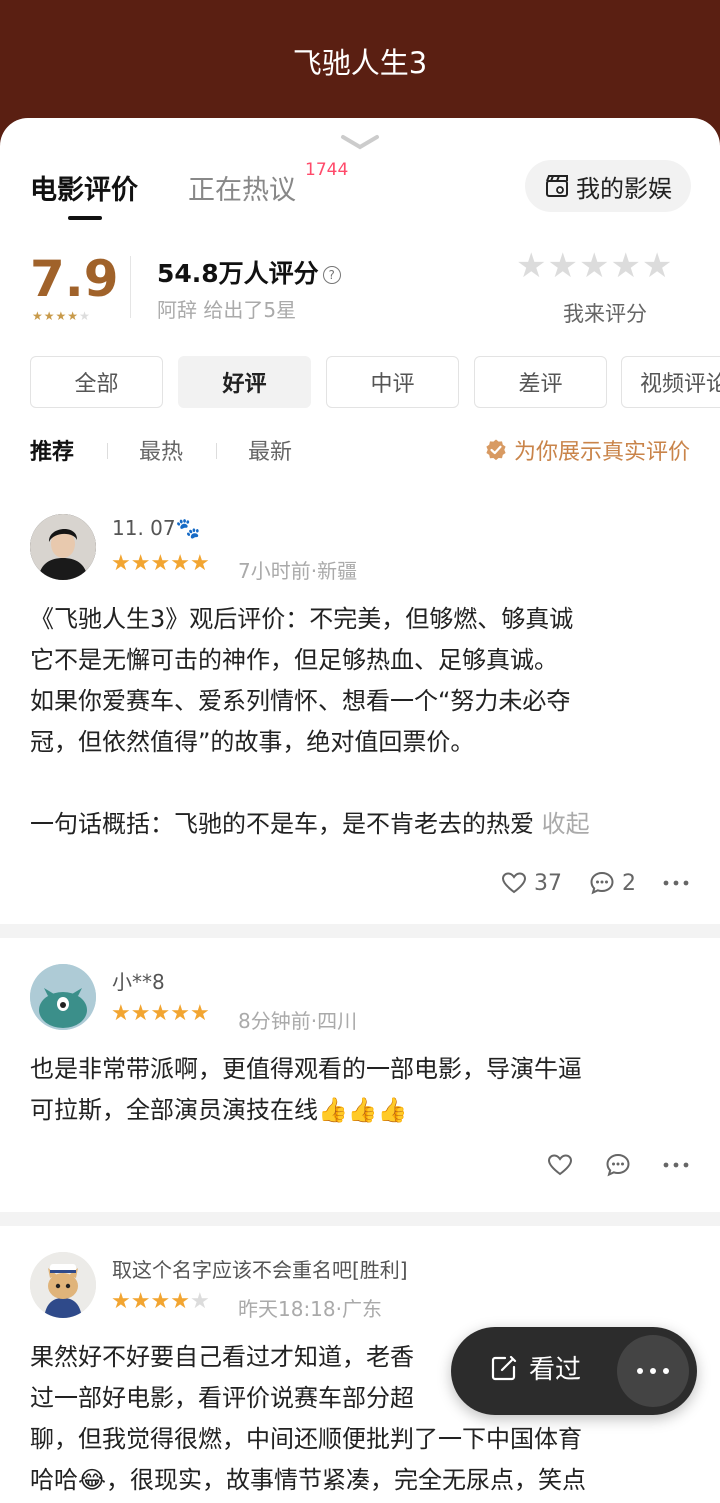 This screenshot has height=1503, width=720. Describe the element at coordinates (310, 1309) in the screenshot. I see `review-meta: 昨天18:18·广东` at that location.